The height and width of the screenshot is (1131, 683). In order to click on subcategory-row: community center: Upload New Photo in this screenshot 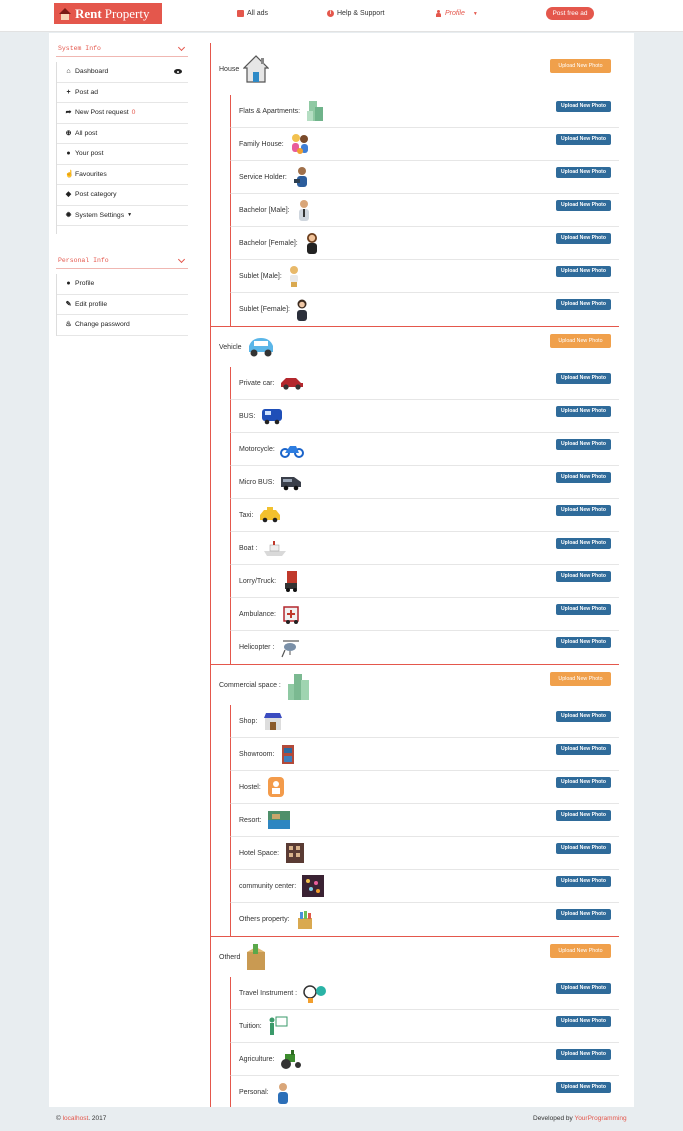, I will do `click(424, 886)`.